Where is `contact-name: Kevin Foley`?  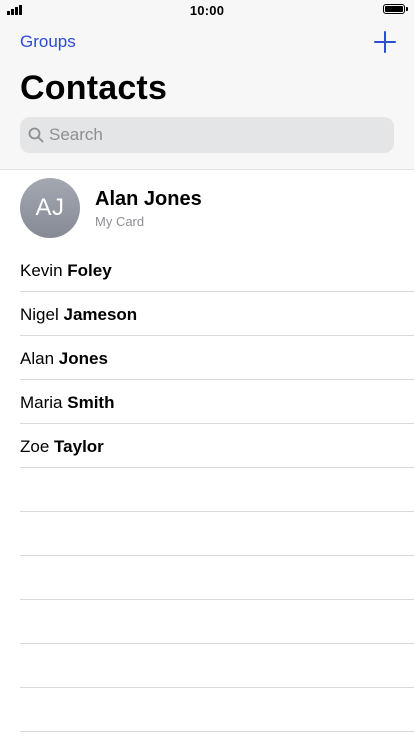 contact-name: Kevin Foley is located at coordinates (66, 271).